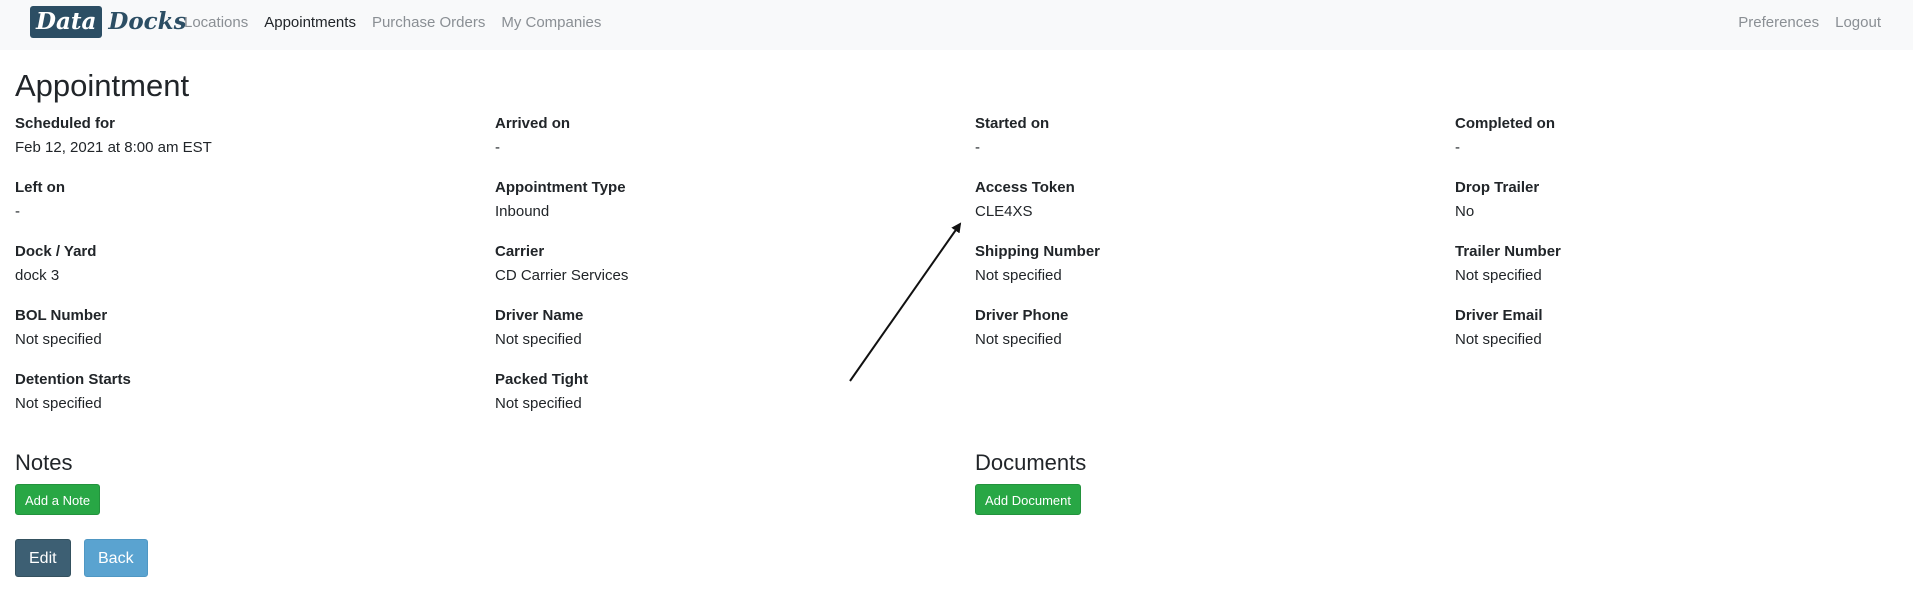  I want to click on field-dock-yard: Dock / Yard dock 3, so click(235, 264).